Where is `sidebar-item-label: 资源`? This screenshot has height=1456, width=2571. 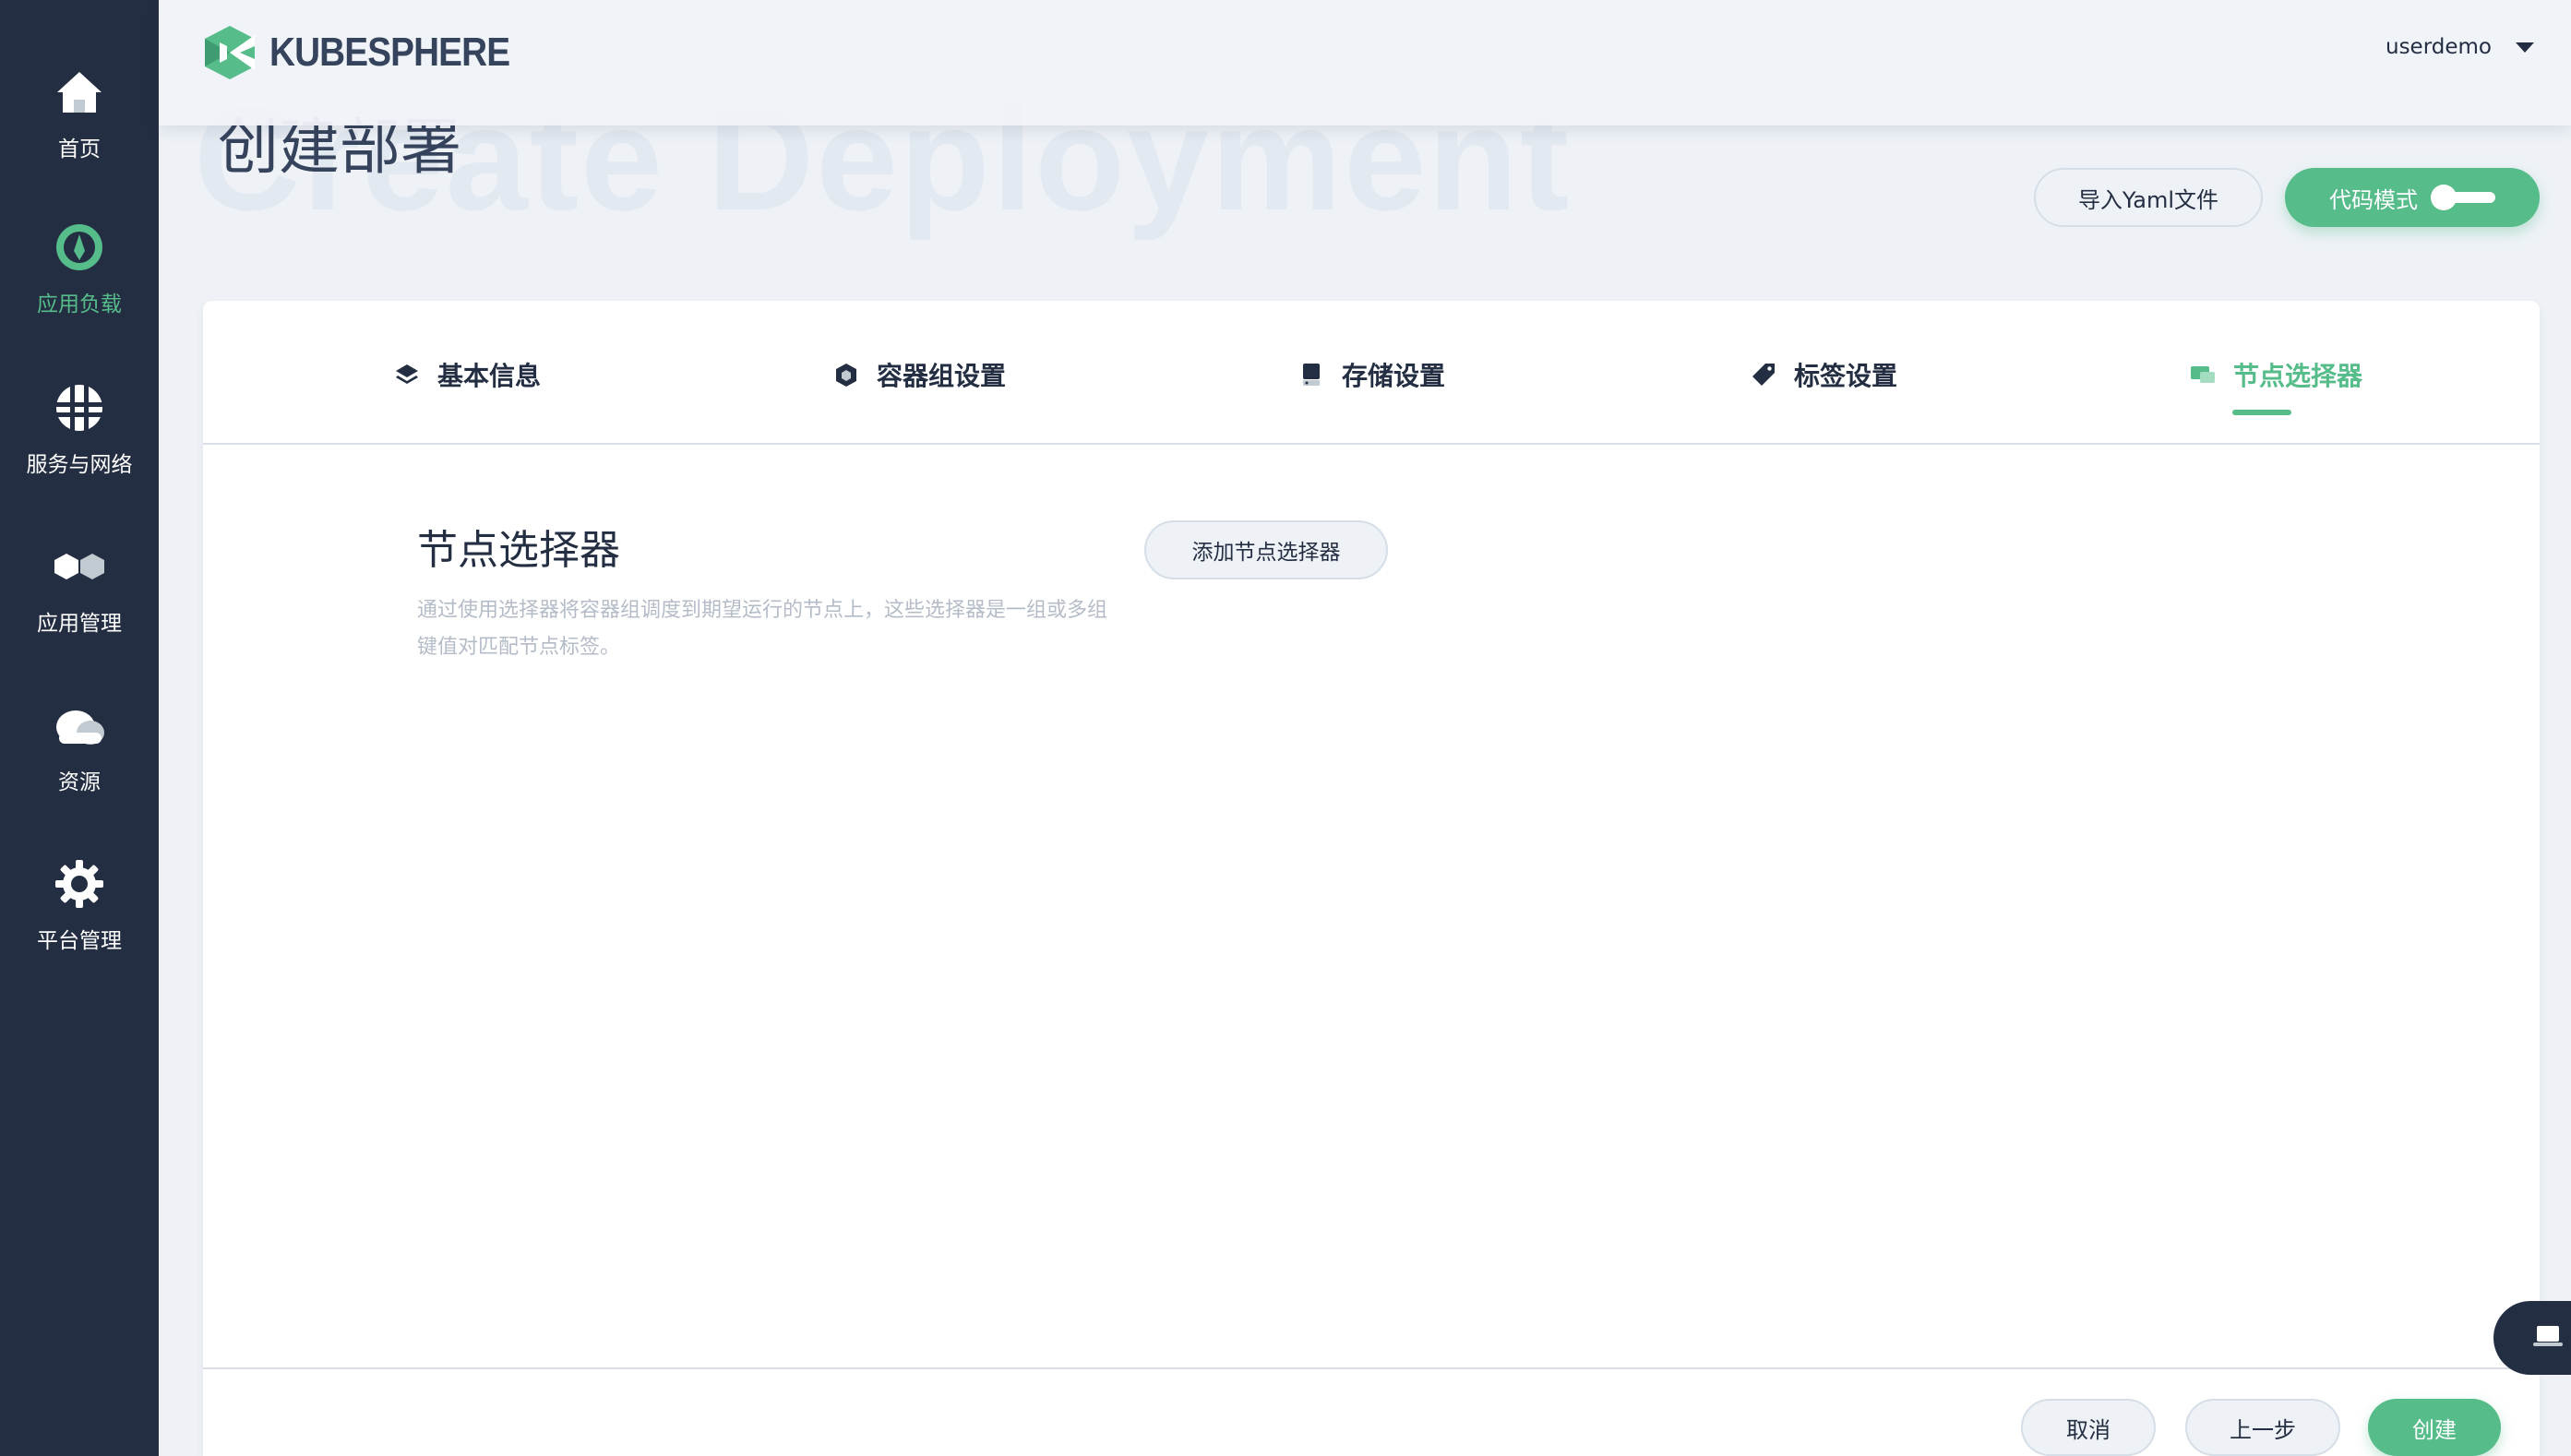
sidebar-item-label: 资源 is located at coordinates (79, 782).